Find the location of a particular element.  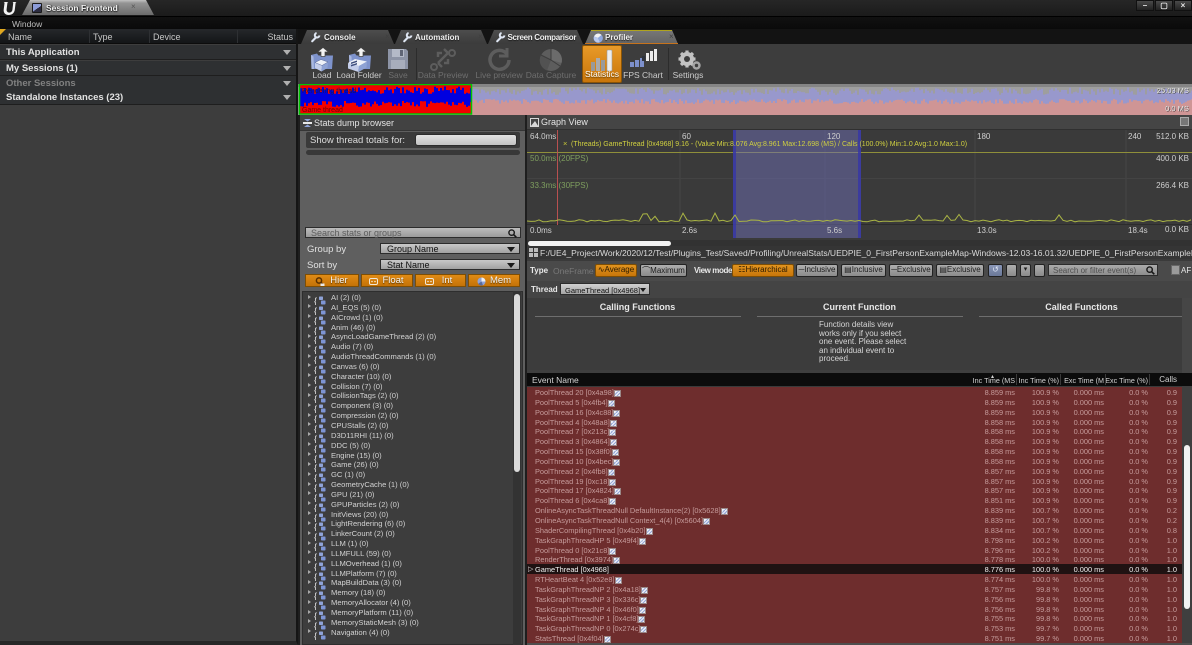

svg-text: 0.0ms is located at coordinates (541, 230).